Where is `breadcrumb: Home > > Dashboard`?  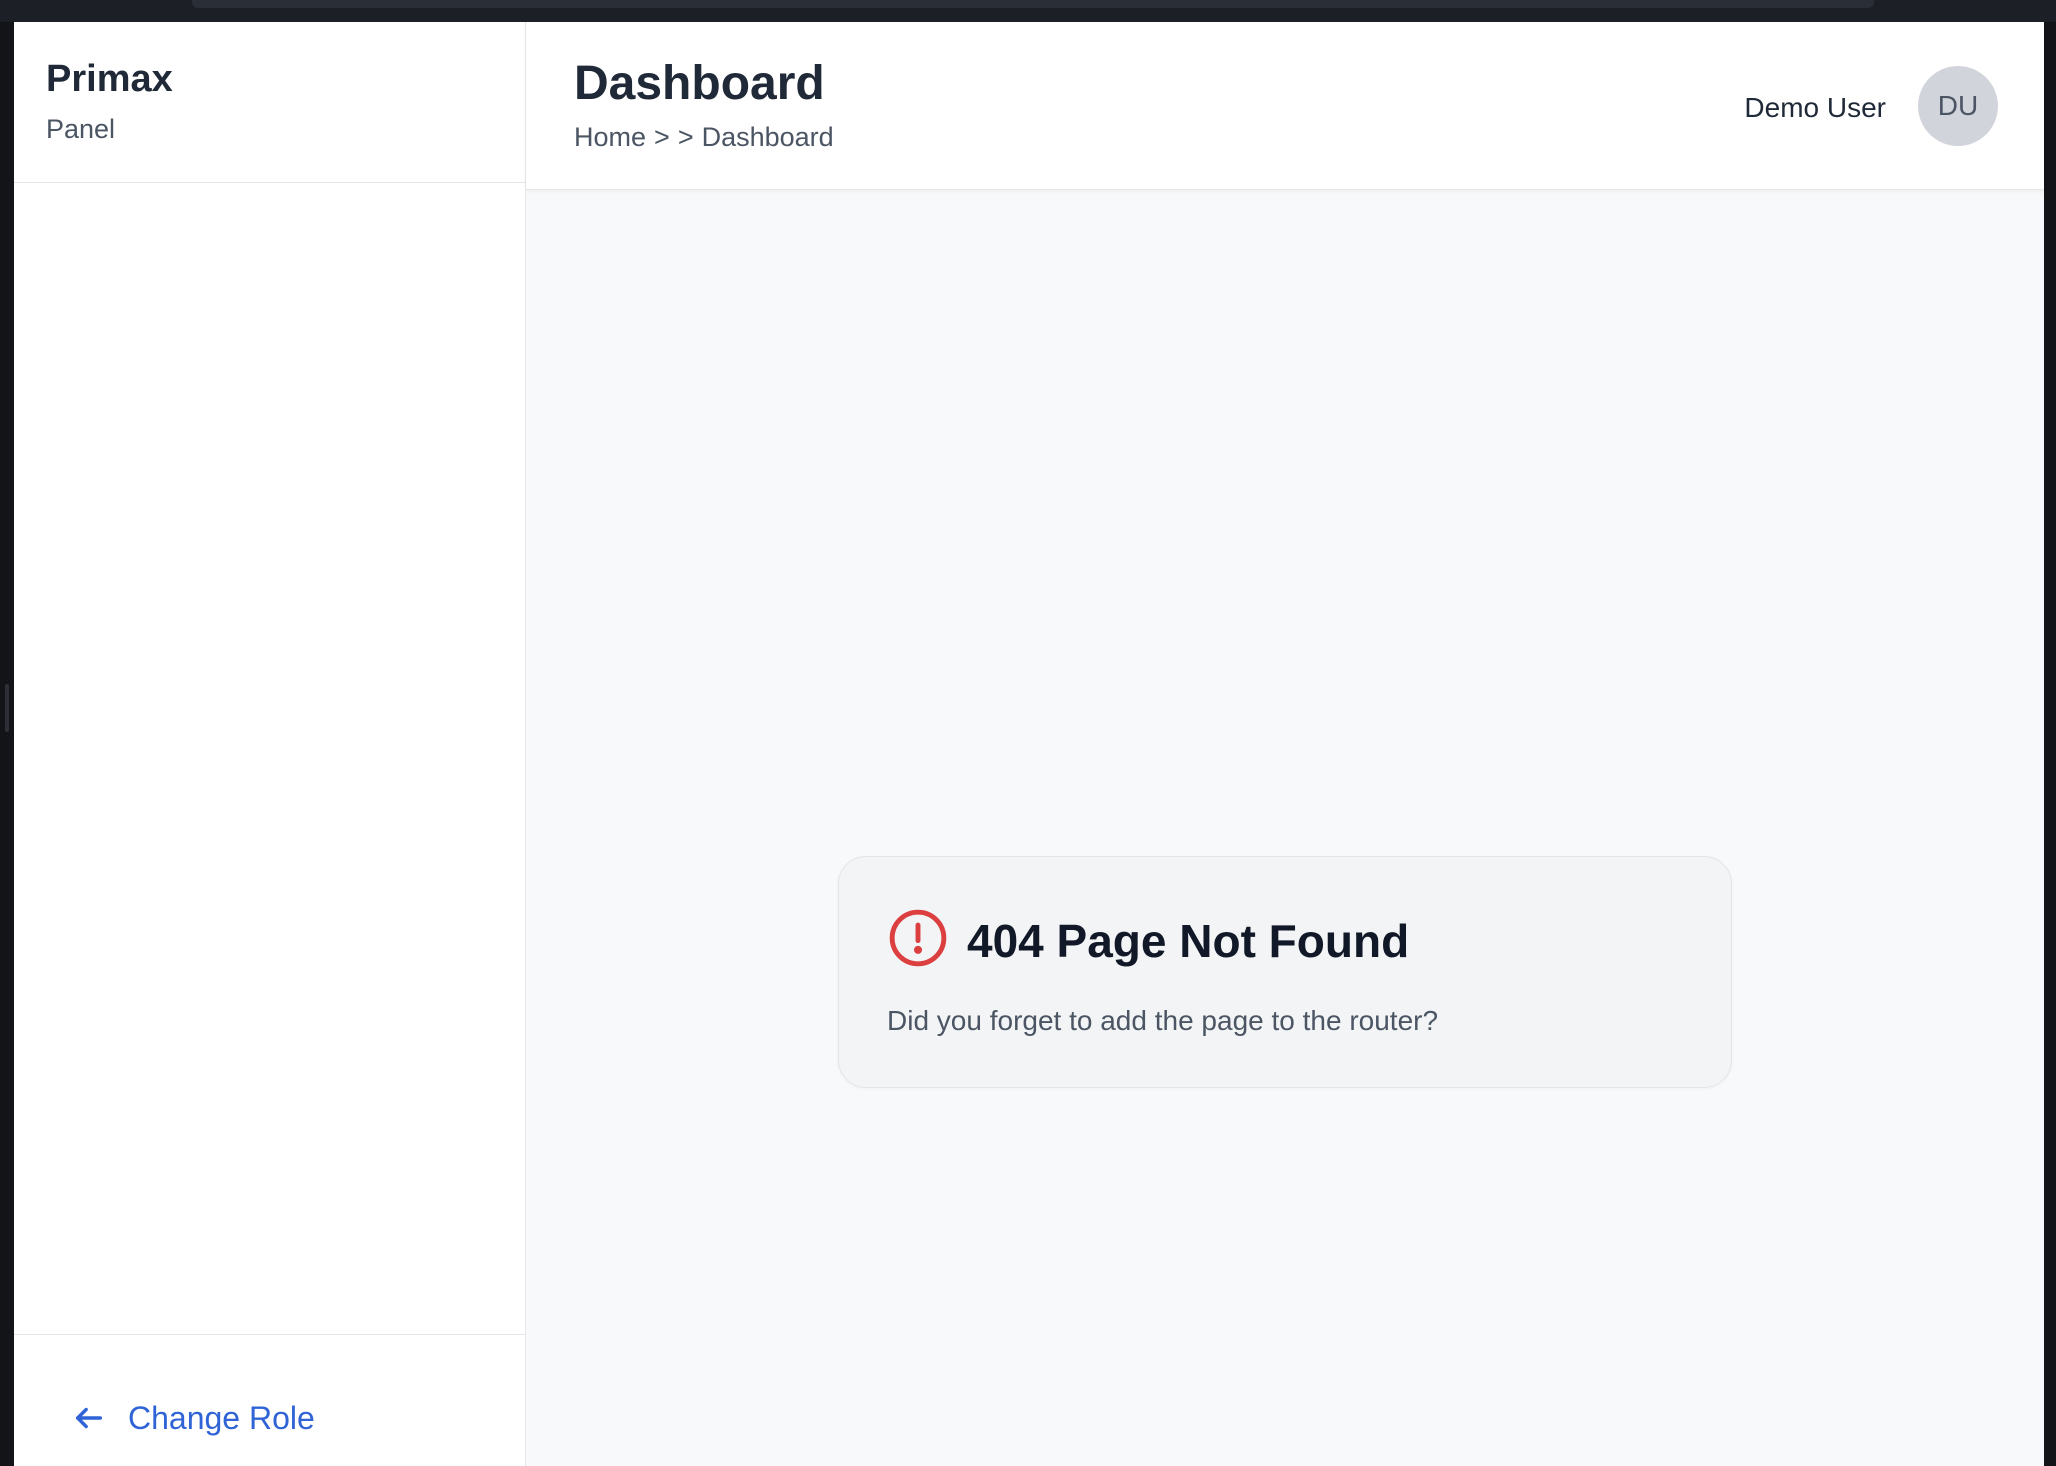
breadcrumb: Home > > Dashboard is located at coordinates (704, 137).